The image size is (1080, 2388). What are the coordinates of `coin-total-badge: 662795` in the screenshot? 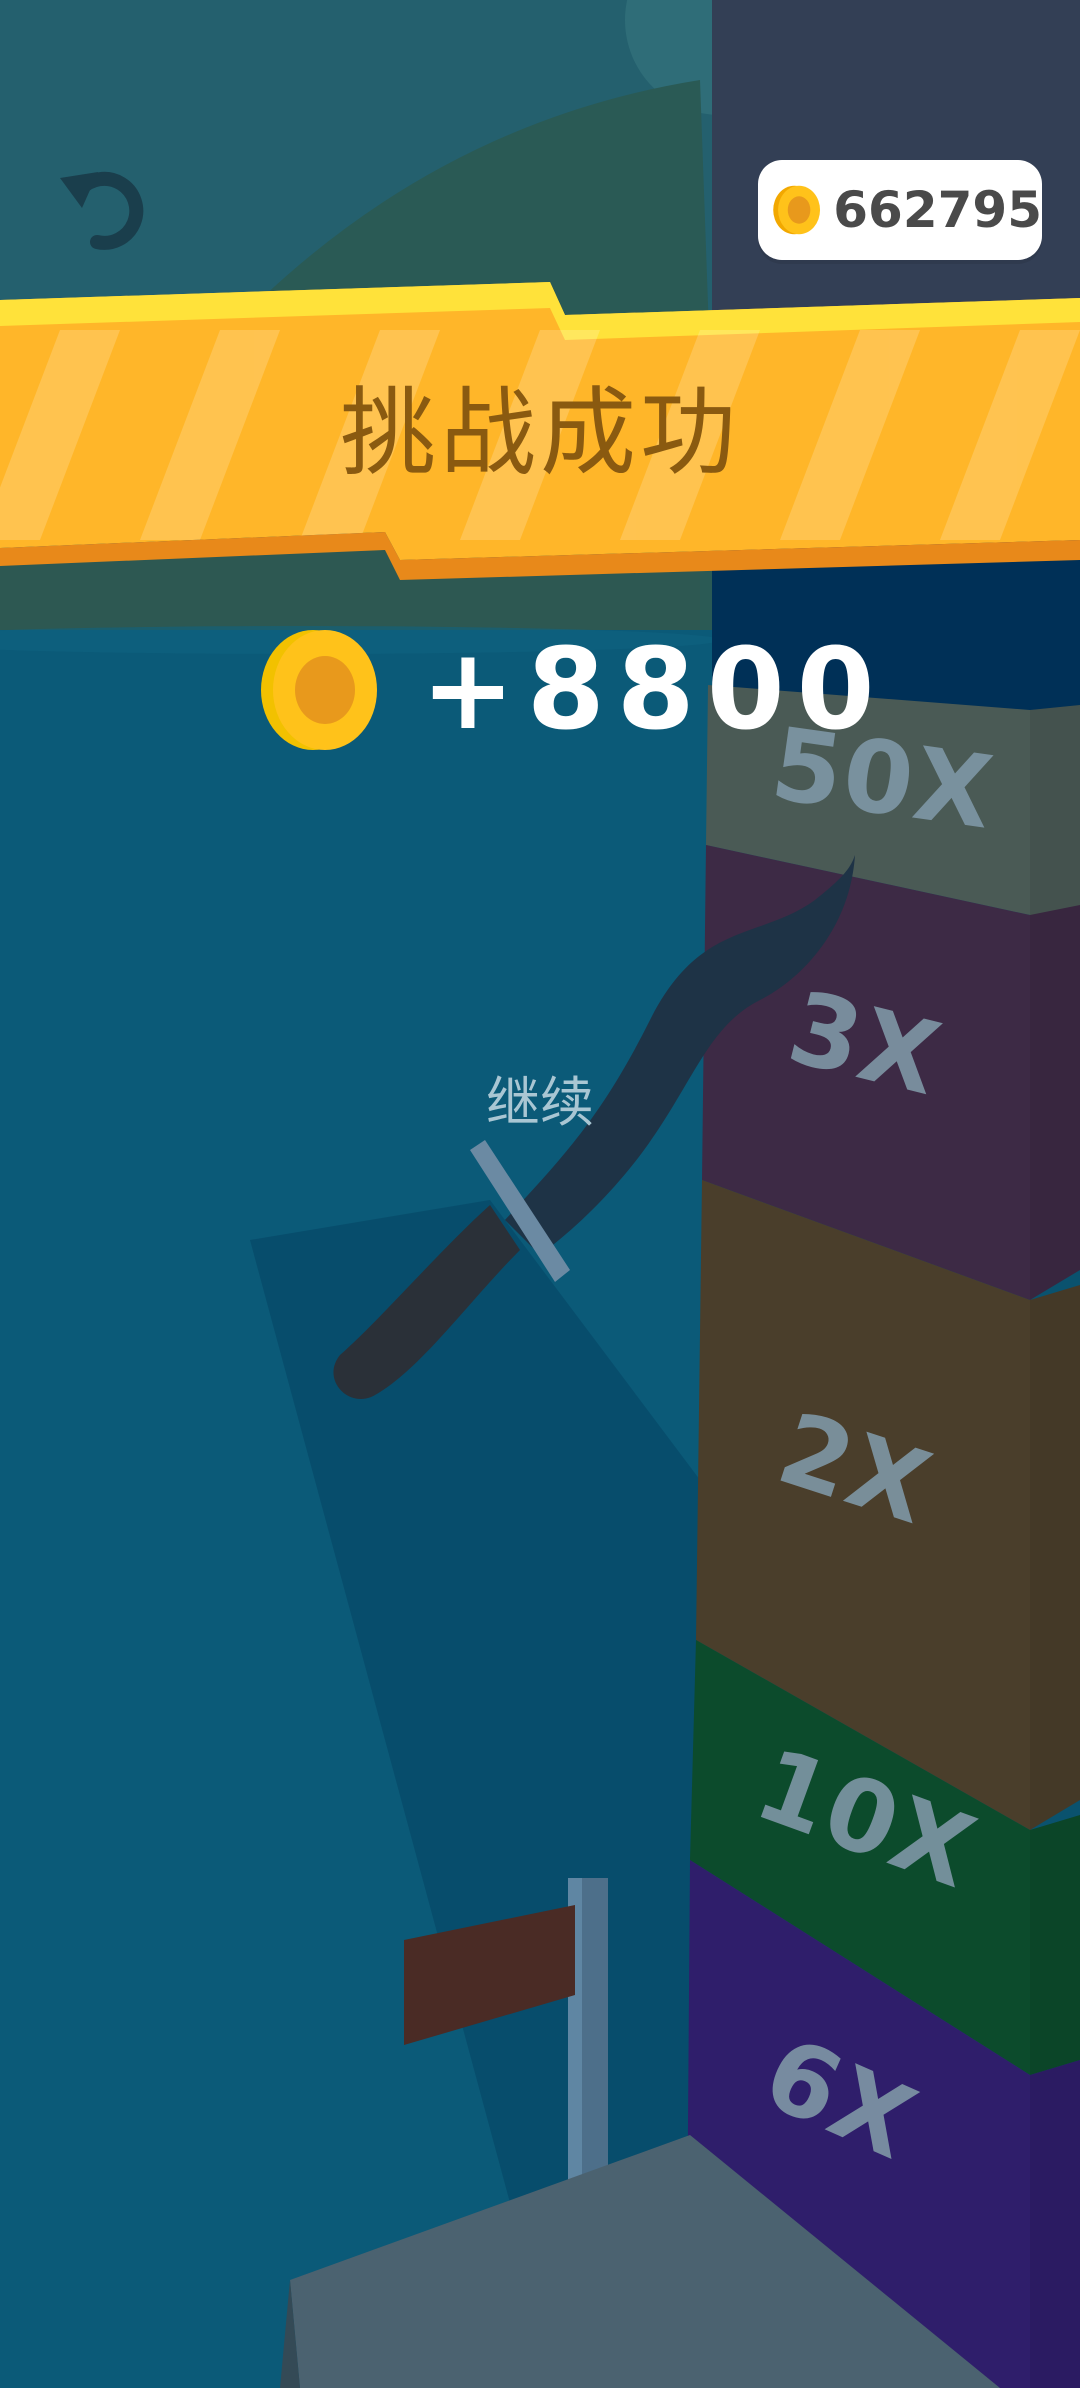 It's located at (900, 210).